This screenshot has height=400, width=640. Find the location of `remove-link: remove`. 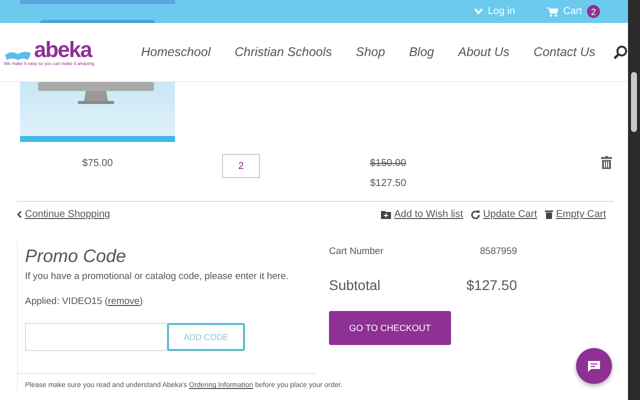

remove-link: remove is located at coordinates (124, 301).